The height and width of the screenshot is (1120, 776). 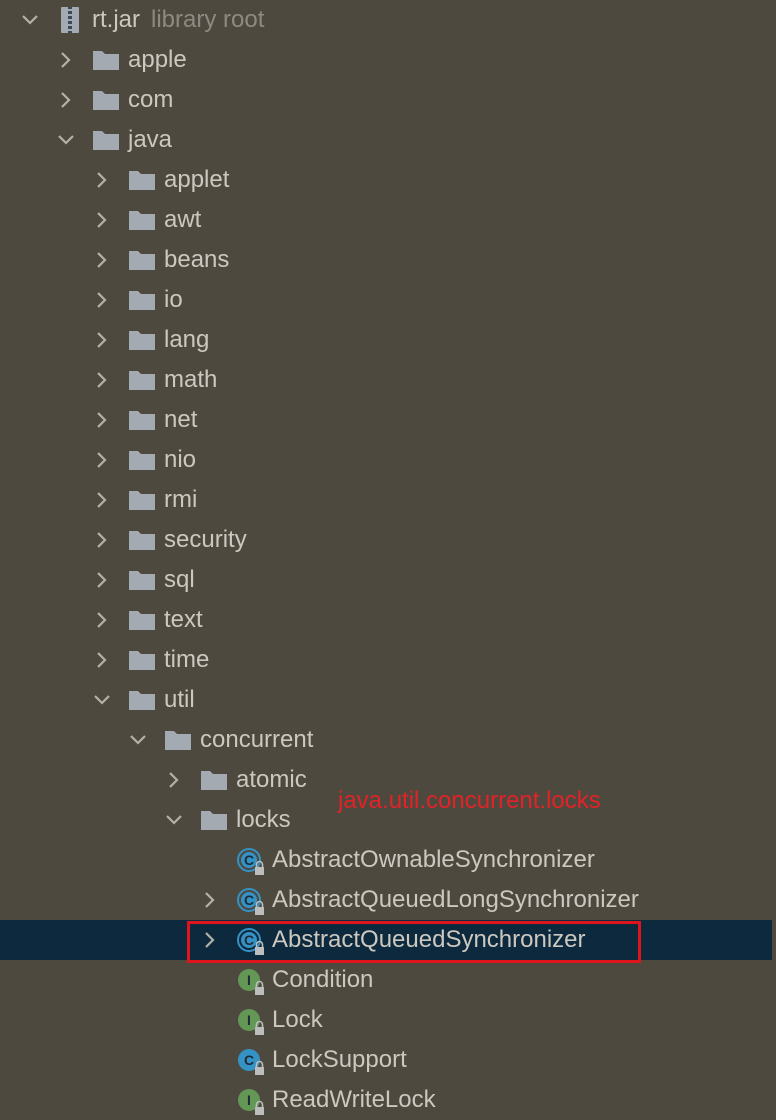 I want to click on tree-row: beans, so click(x=386, y=260).